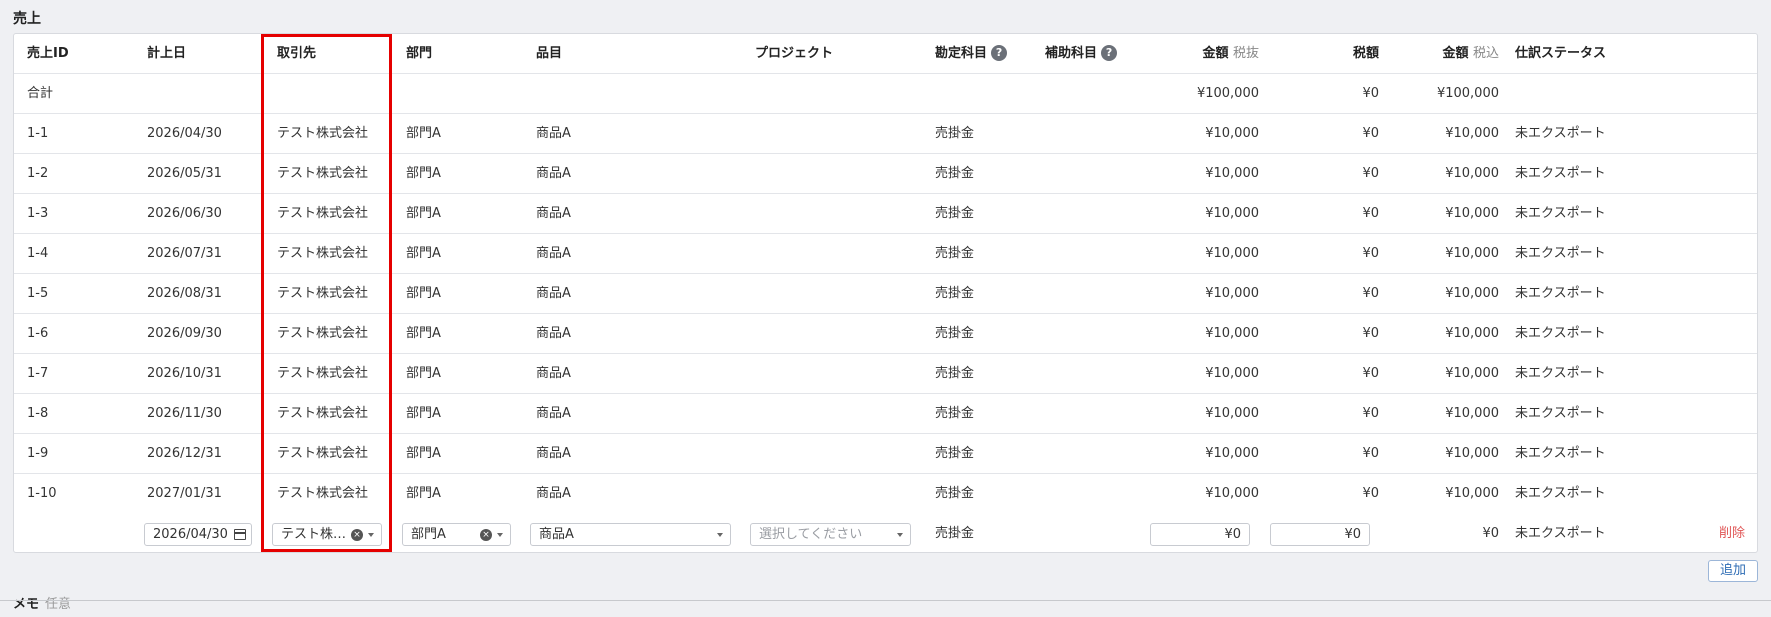  I want to click on edit-amount-incl: ¥0, so click(1490, 533).